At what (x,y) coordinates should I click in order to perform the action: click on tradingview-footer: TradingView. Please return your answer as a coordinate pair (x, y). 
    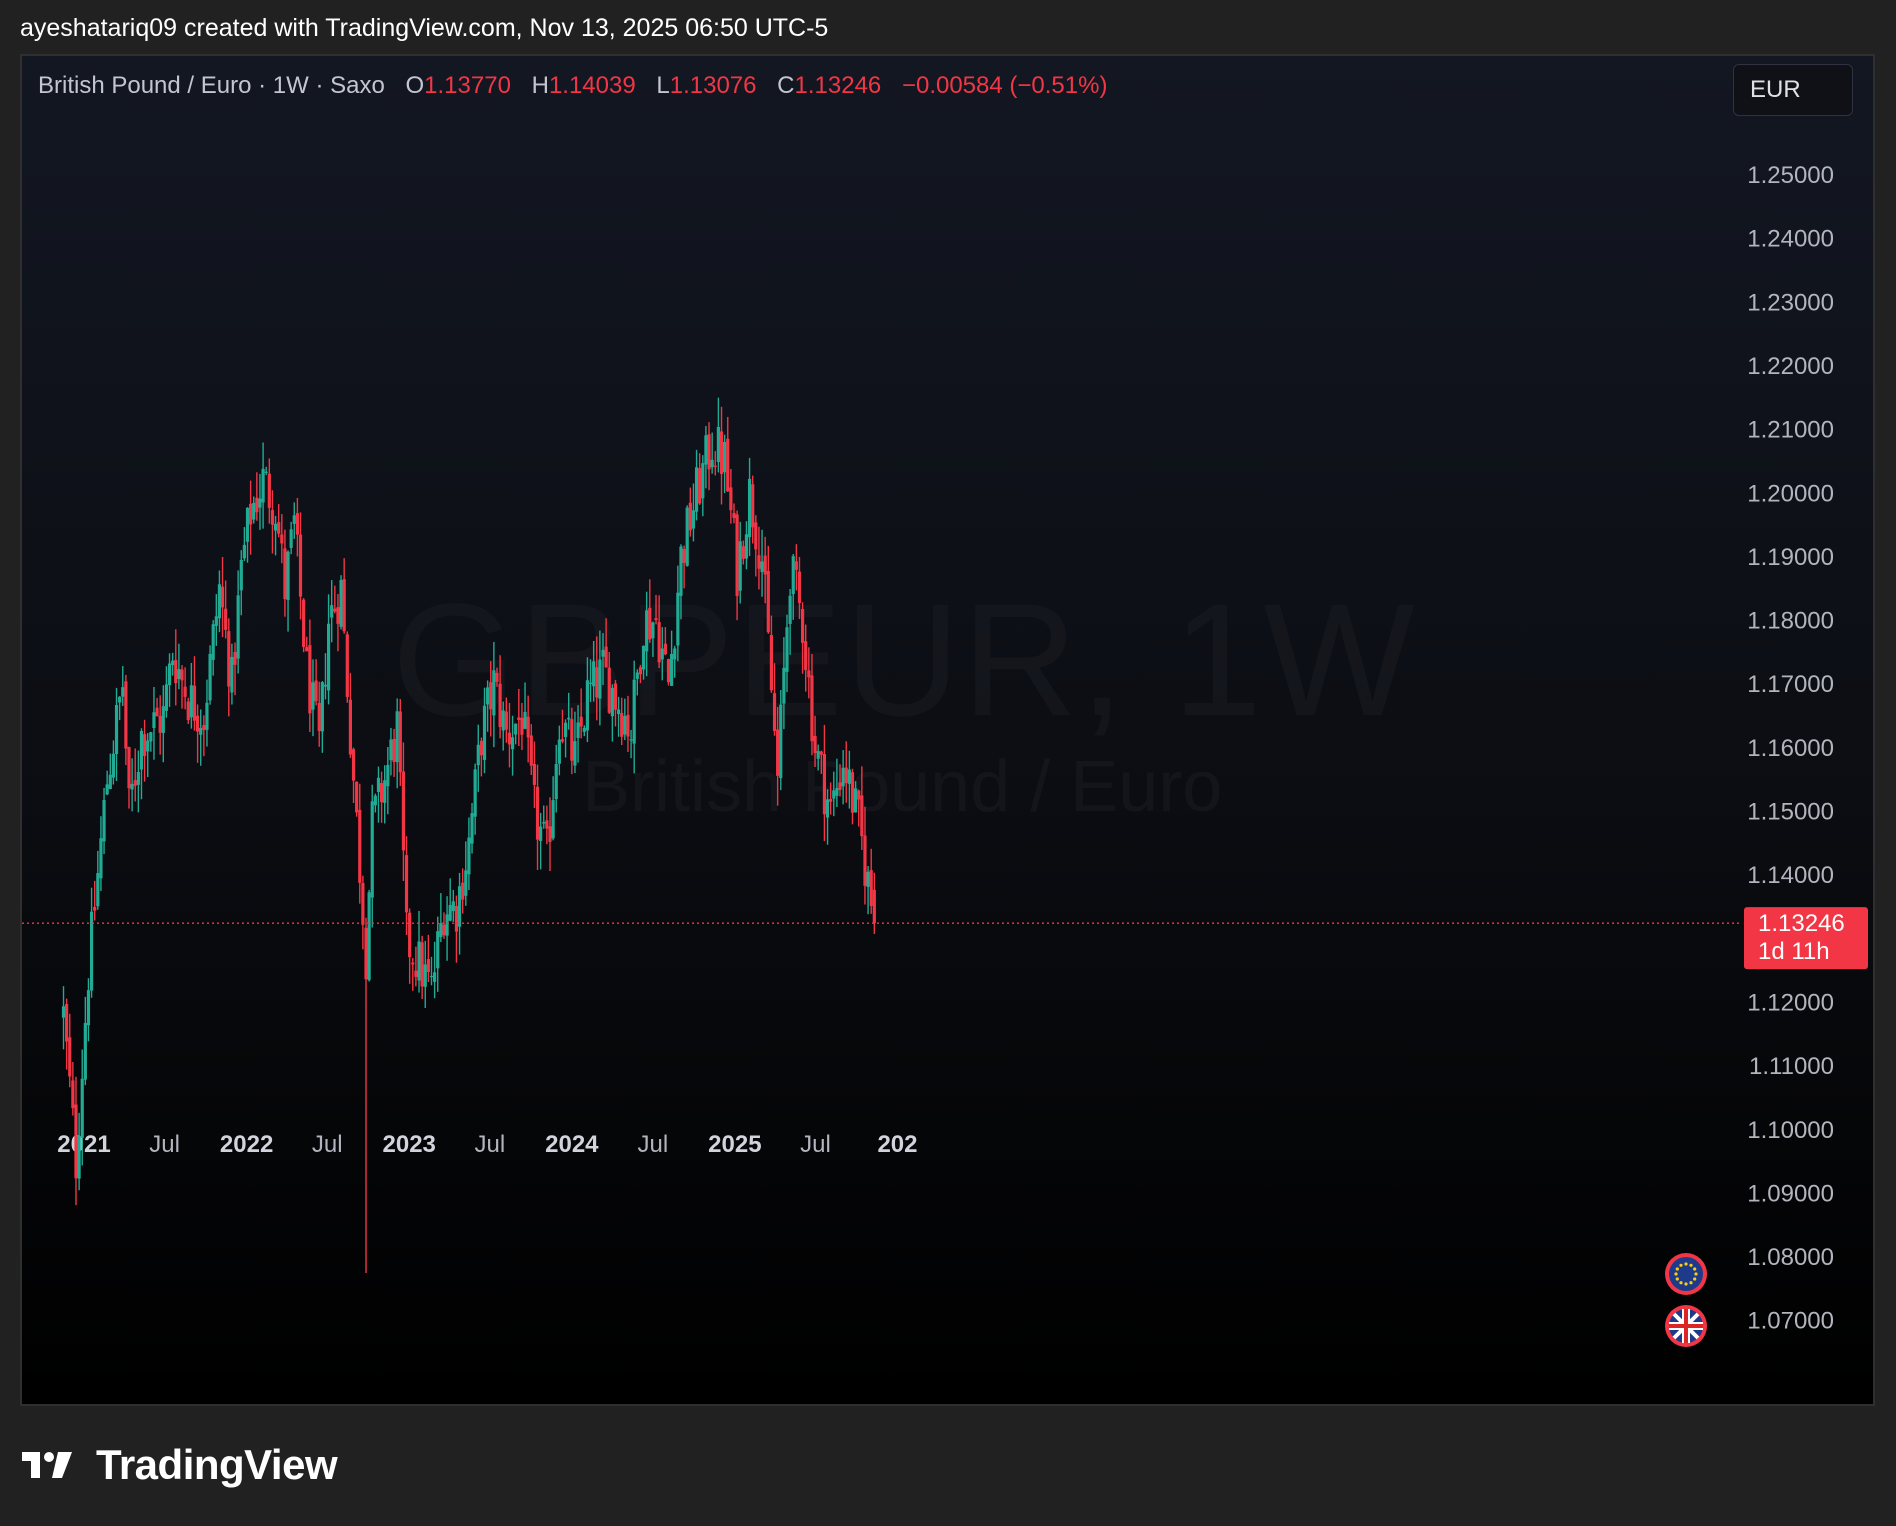
    Looking at the image, I should click on (180, 1465).